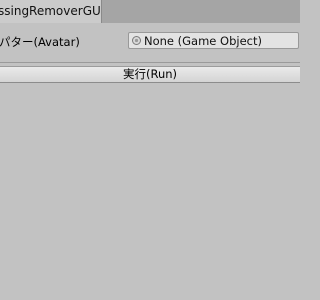 This screenshot has width=320, height=300. Describe the element at coordinates (150, 74) in the screenshot. I see `run-button: 実行(Run)` at that location.